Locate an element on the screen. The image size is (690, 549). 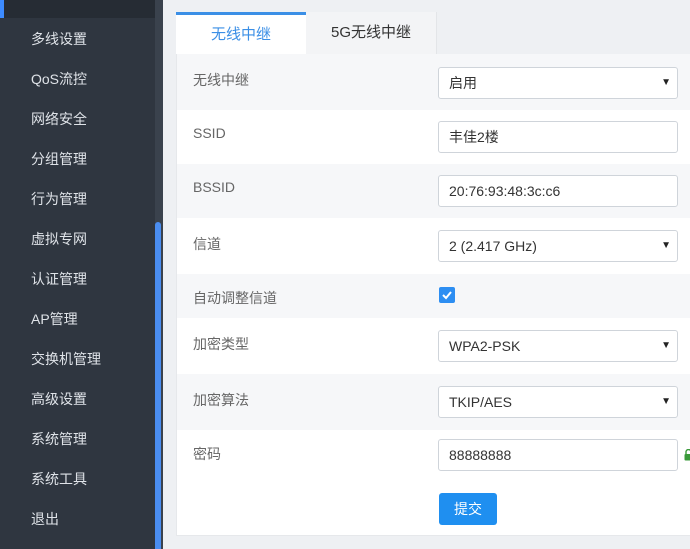
sidebar-item-vpn: 虚拟专网 is located at coordinates (77, 239).